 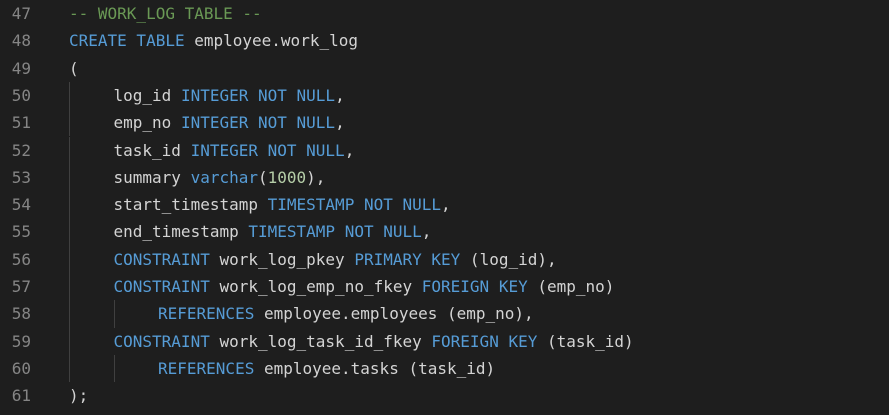 What do you see at coordinates (444, 395) in the screenshot?
I see `code-line: 61);` at bounding box center [444, 395].